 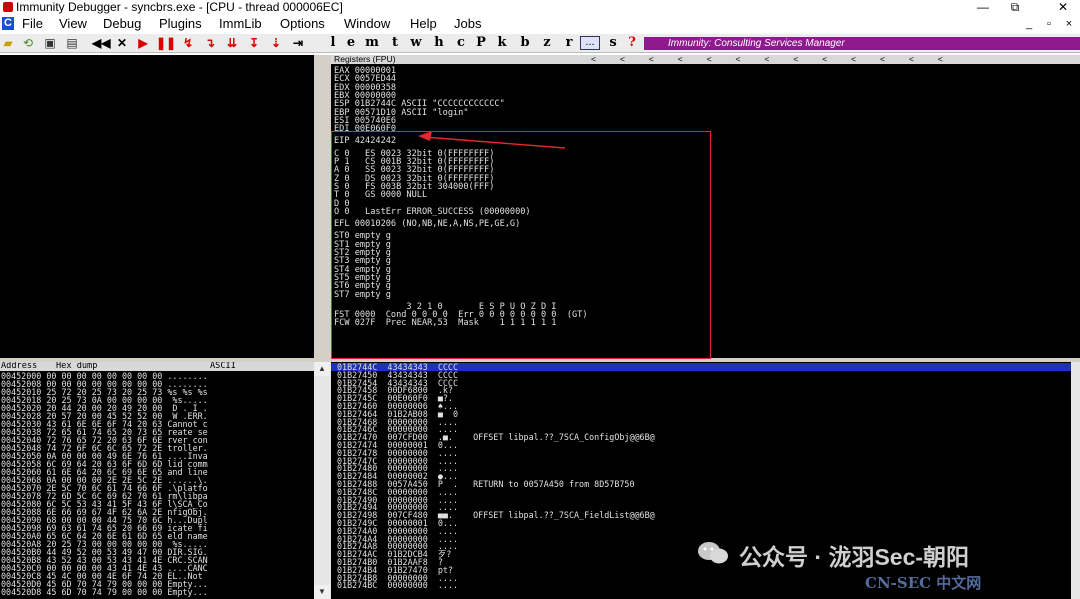 I want to click on watermark-site: CN-SEC 中文网, so click(x=923, y=583).